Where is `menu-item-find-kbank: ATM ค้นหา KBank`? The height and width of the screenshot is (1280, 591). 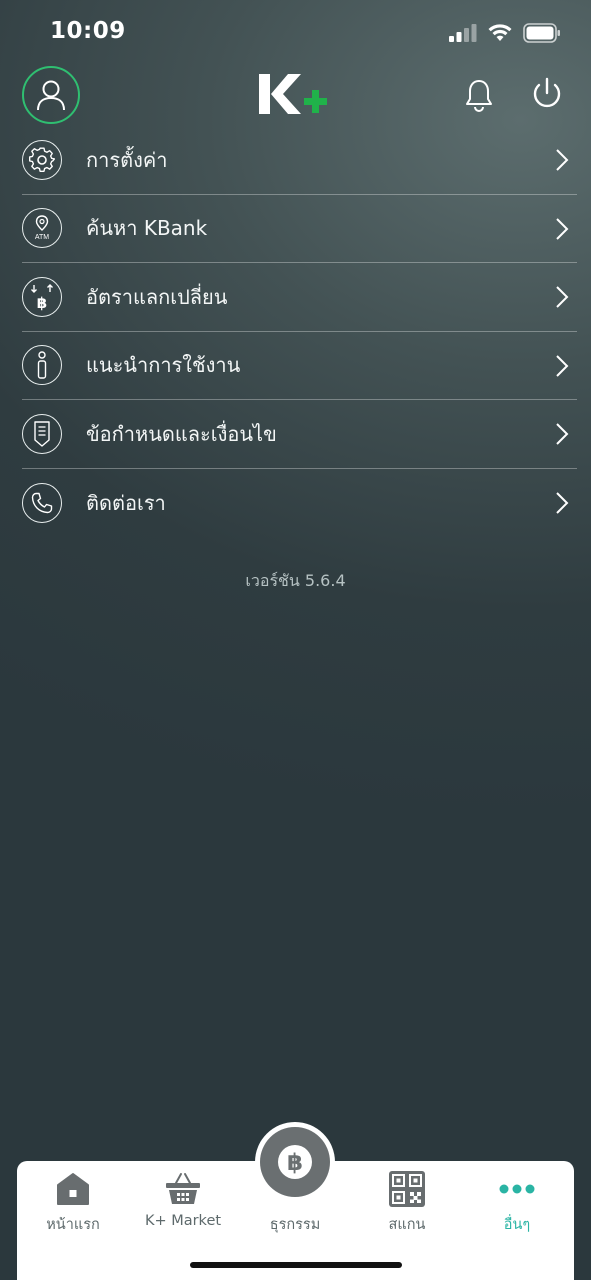
menu-item-find-kbank: ATM ค้นหา KBank is located at coordinates (299, 229).